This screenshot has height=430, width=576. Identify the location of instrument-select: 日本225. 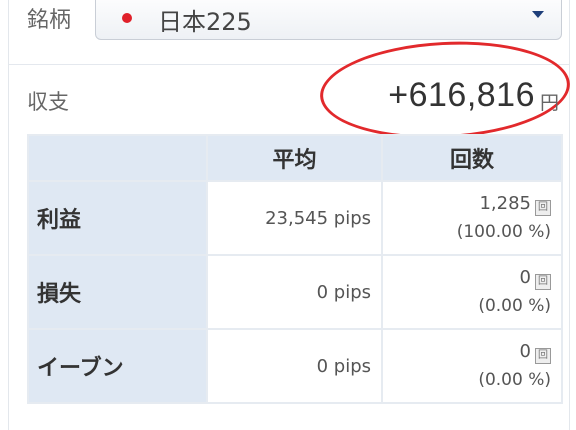
(328, 20).